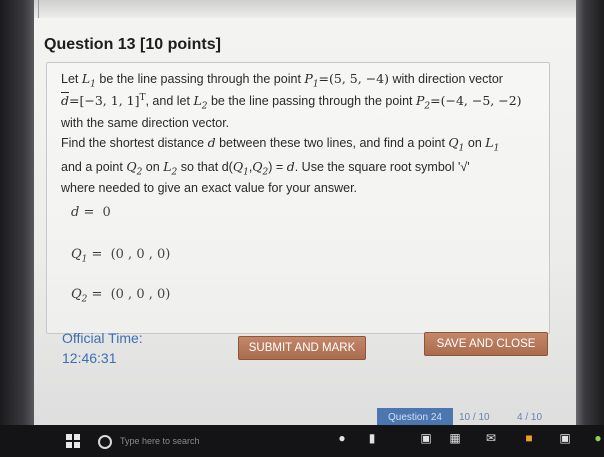 The height and width of the screenshot is (457, 604). Describe the element at coordinates (91, 212) in the screenshot. I see `answer-d-row: d = 0` at that location.